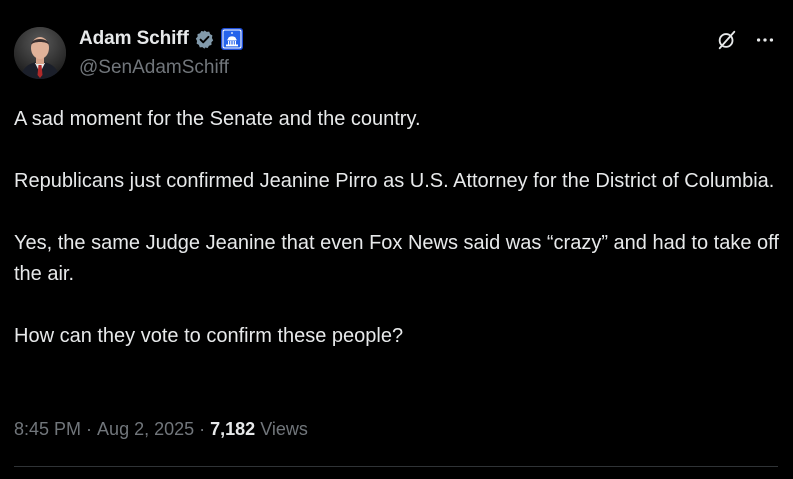 This screenshot has height=479, width=793. Describe the element at coordinates (727, 40) in the screenshot. I see `grok-icon` at that location.